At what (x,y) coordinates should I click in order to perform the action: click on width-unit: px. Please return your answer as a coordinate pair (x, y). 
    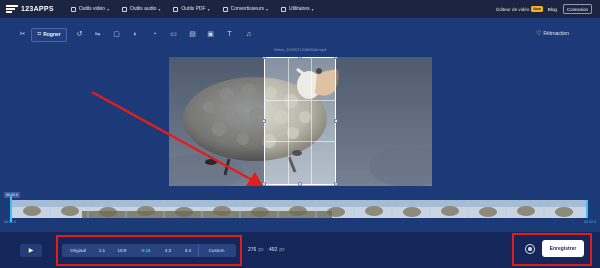
    Looking at the image, I should click on (261, 250).